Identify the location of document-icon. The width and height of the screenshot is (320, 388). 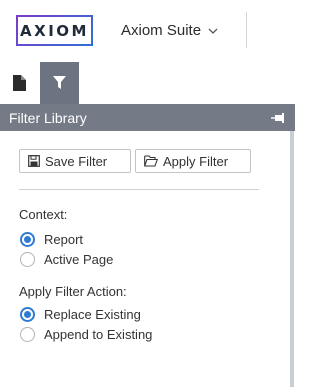
(19, 83).